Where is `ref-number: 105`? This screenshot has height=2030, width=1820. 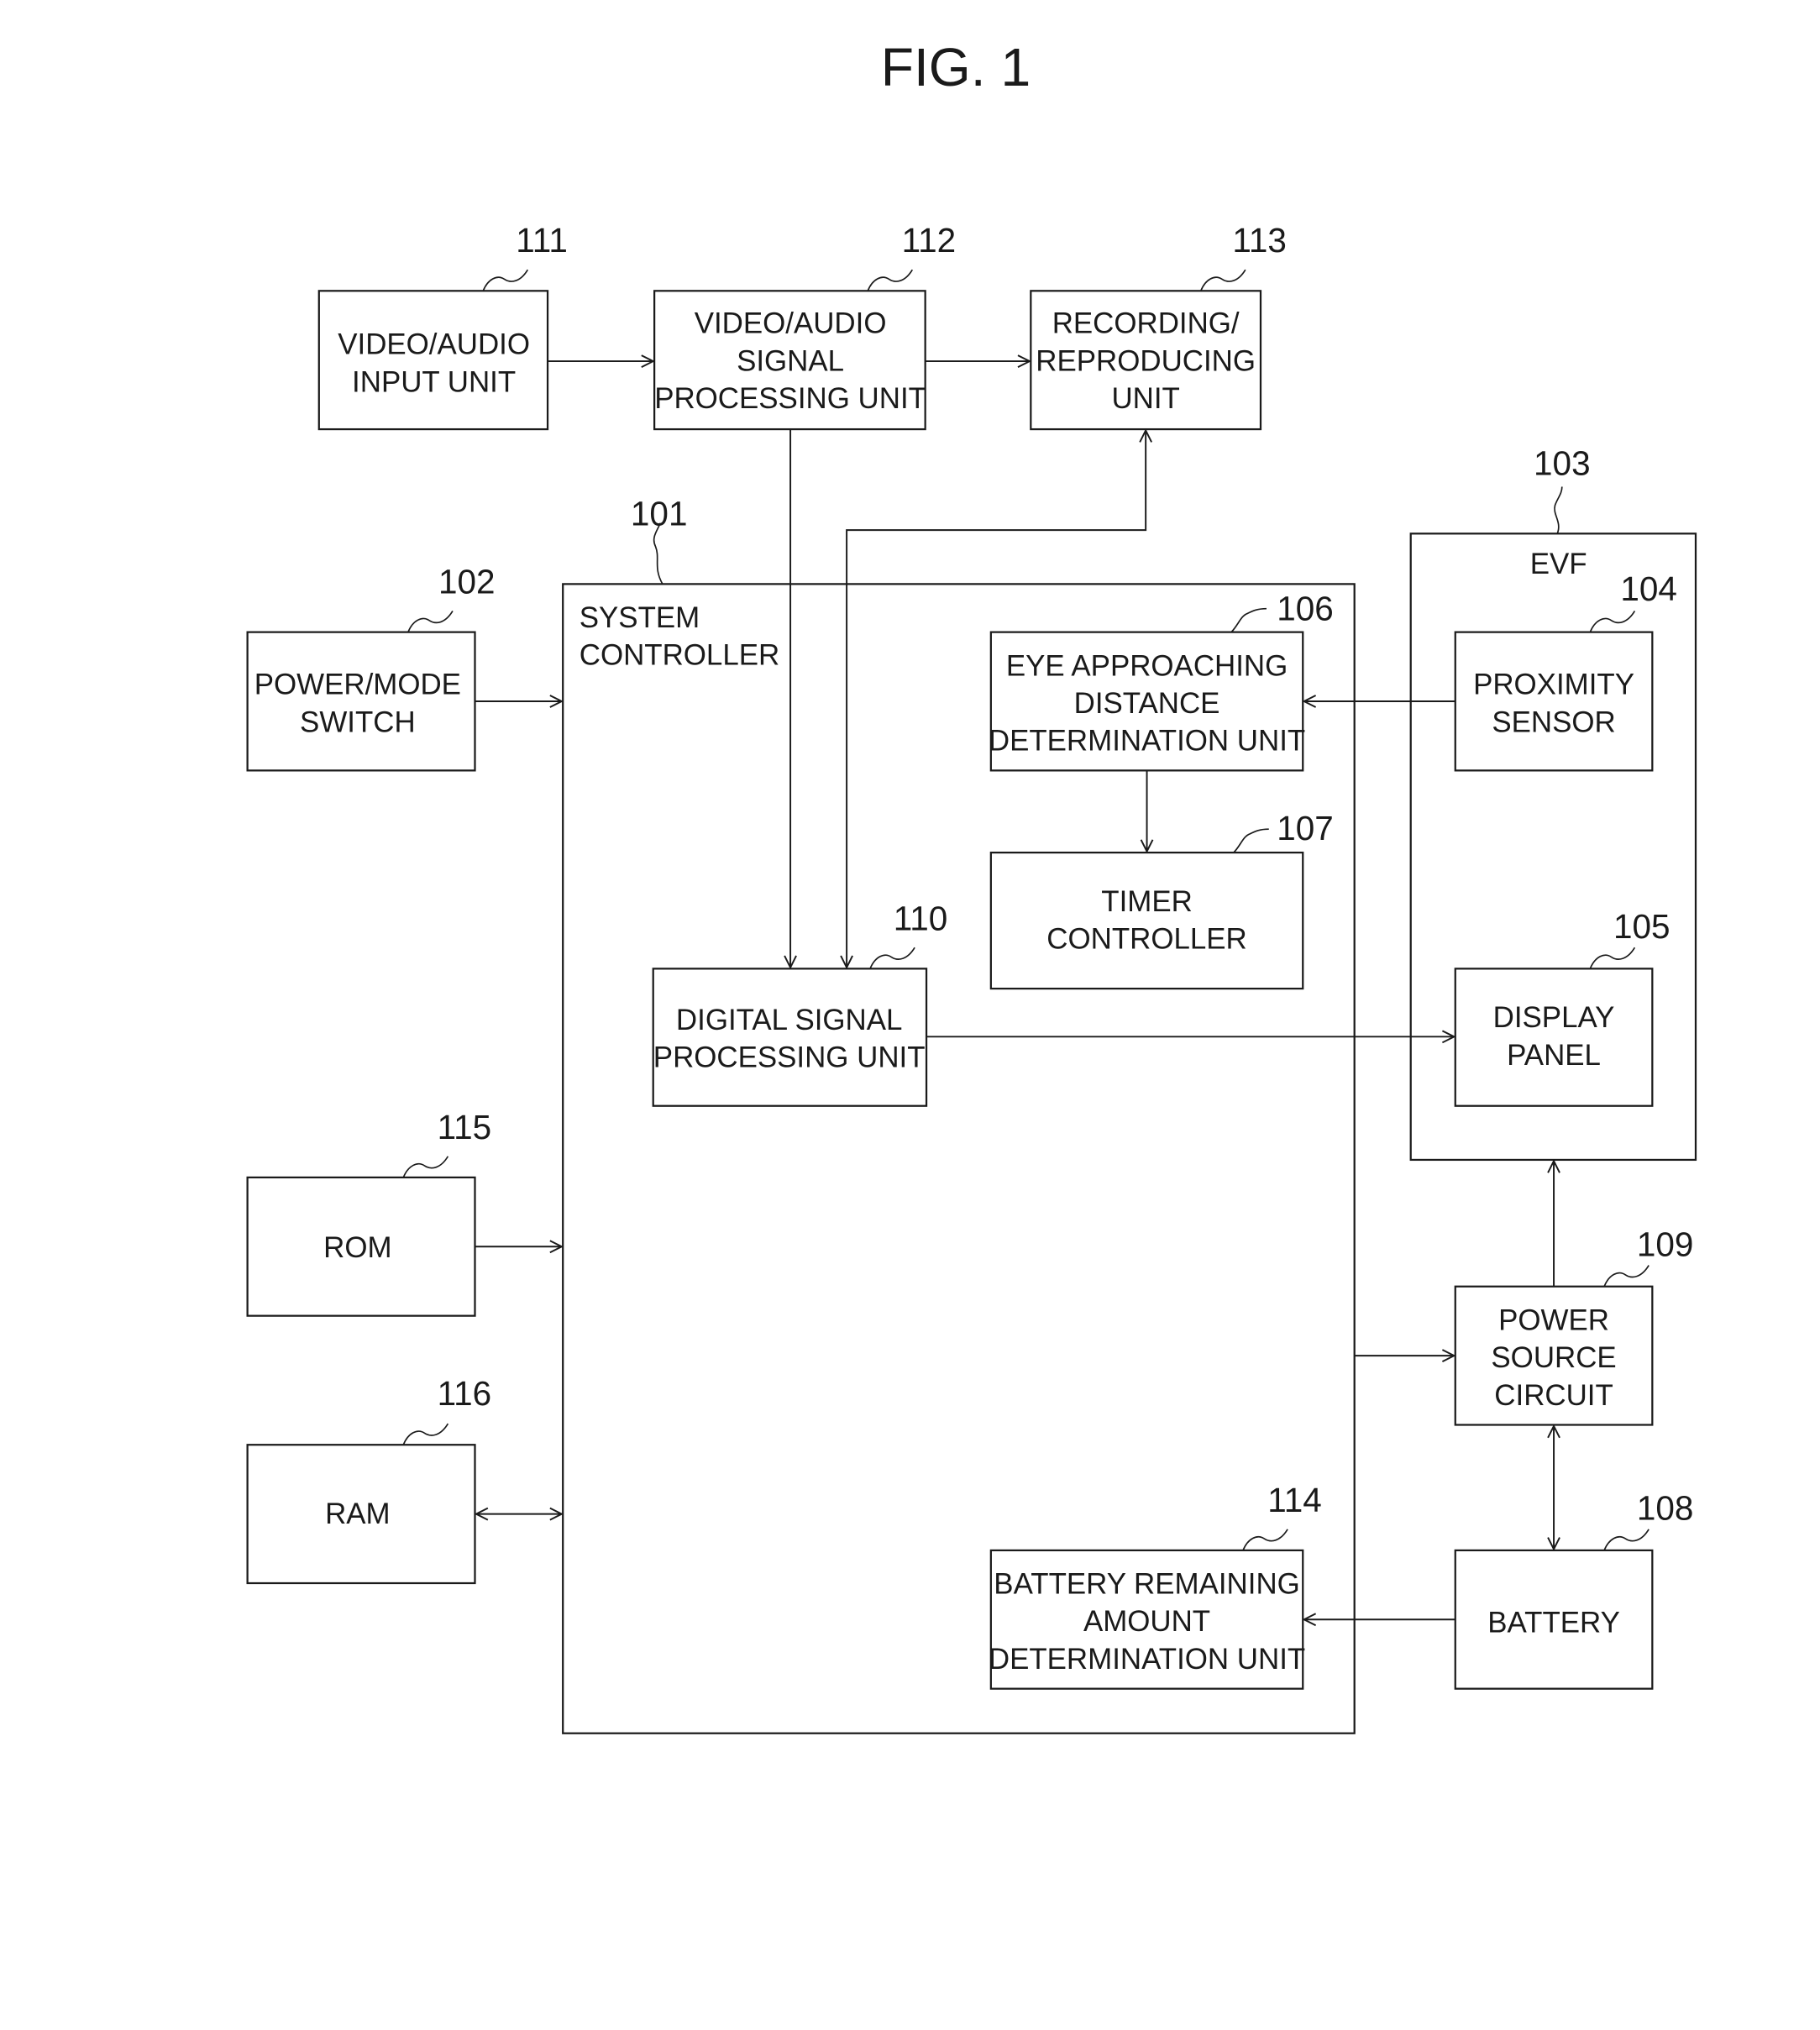
ref-number: 105 is located at coordinates (1642, 926).